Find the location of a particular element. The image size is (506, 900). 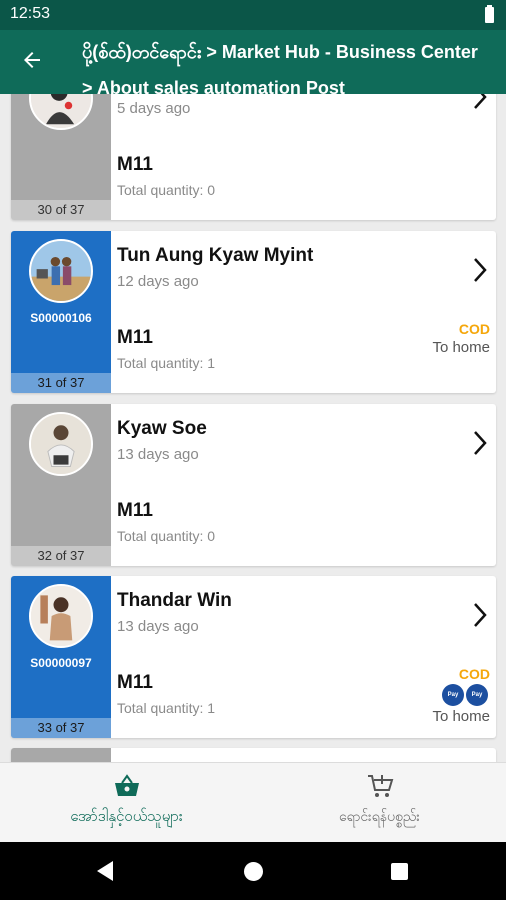

card-side-panel: S00000097 33 of 37 is located at coordinates (61, 657).